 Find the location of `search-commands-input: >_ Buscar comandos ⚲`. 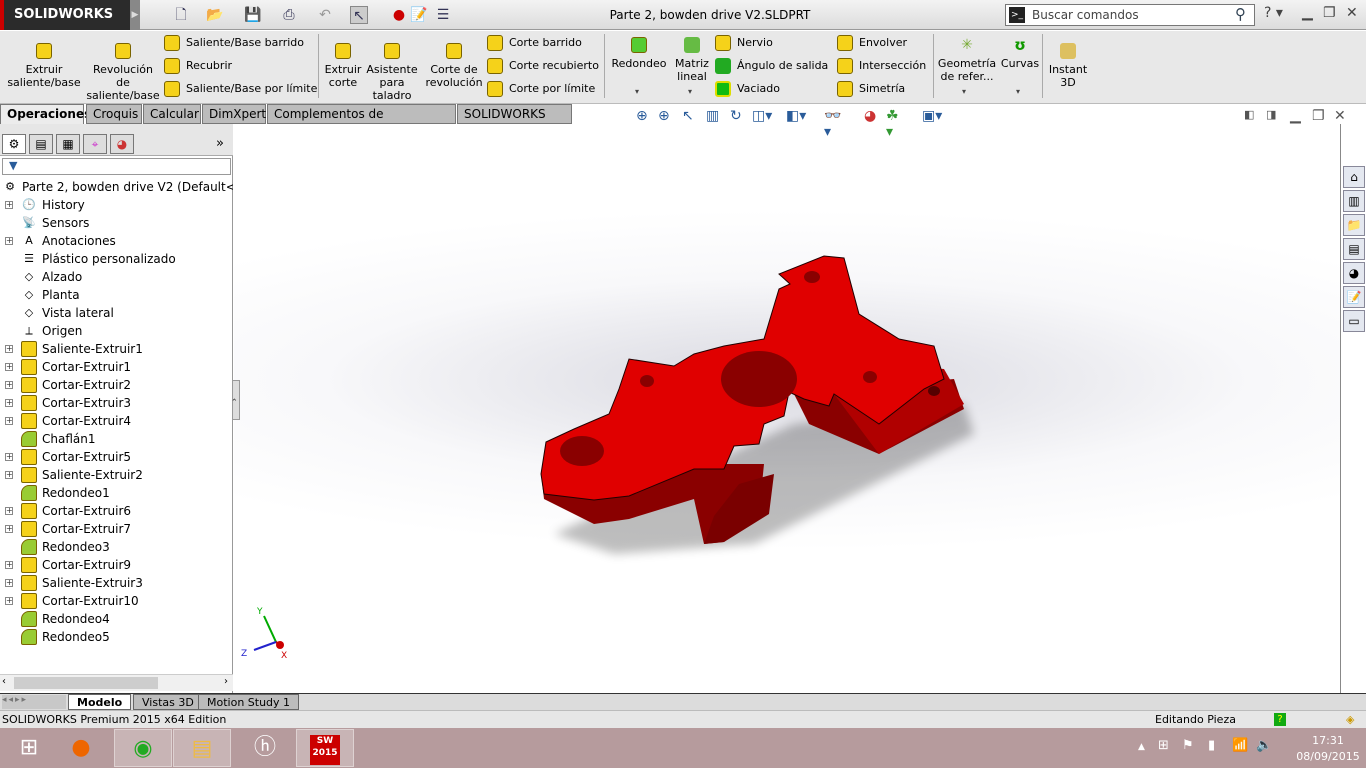

search-commands-input: >_ Buscar comandos ⚲ is located at coordinates (1130, 15).